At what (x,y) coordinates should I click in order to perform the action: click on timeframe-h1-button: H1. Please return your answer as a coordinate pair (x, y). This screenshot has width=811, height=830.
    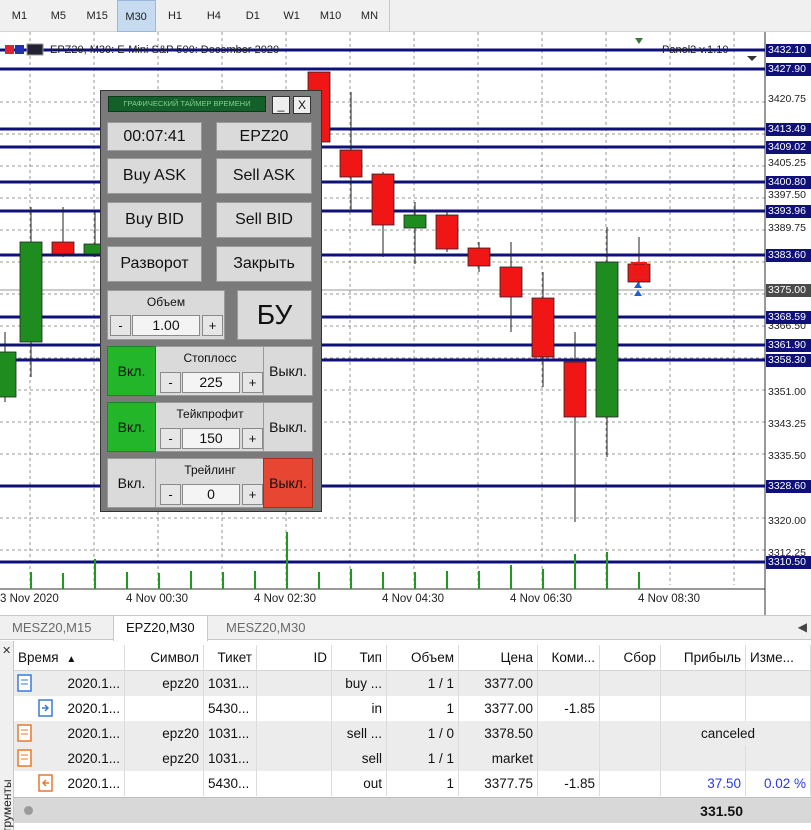
    Looking at the image, I should click on (175, 16).